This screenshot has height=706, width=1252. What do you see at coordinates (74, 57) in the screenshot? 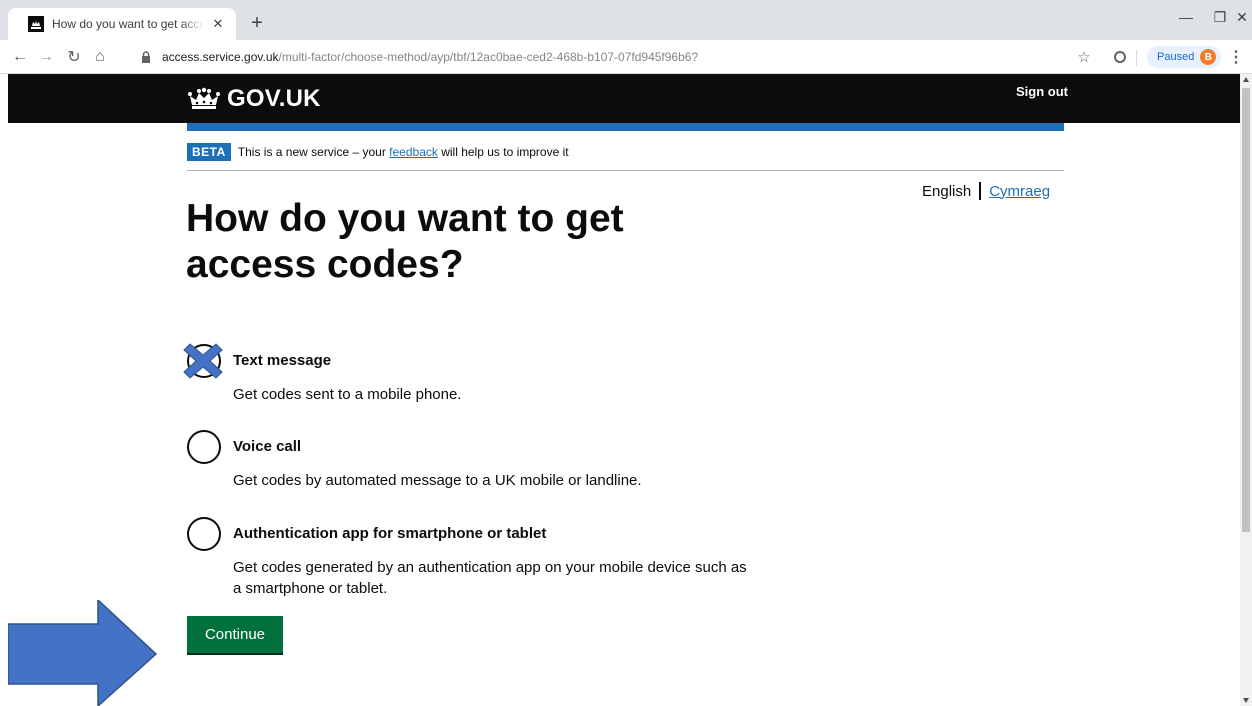
I see `reload-icon: ↻` at bounding box center [74, 57].